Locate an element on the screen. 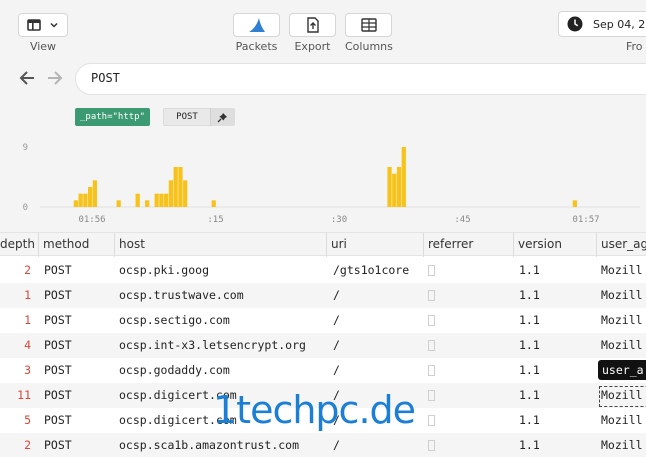 Image resolution: width=646 pixels, height=457 pixels. search-input is located at coordinates (341, 78).